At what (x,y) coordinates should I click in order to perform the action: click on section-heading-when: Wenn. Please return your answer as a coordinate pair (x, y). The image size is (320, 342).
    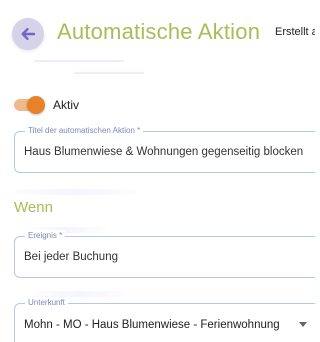
    Looking at the image, I should click on (33, 207).